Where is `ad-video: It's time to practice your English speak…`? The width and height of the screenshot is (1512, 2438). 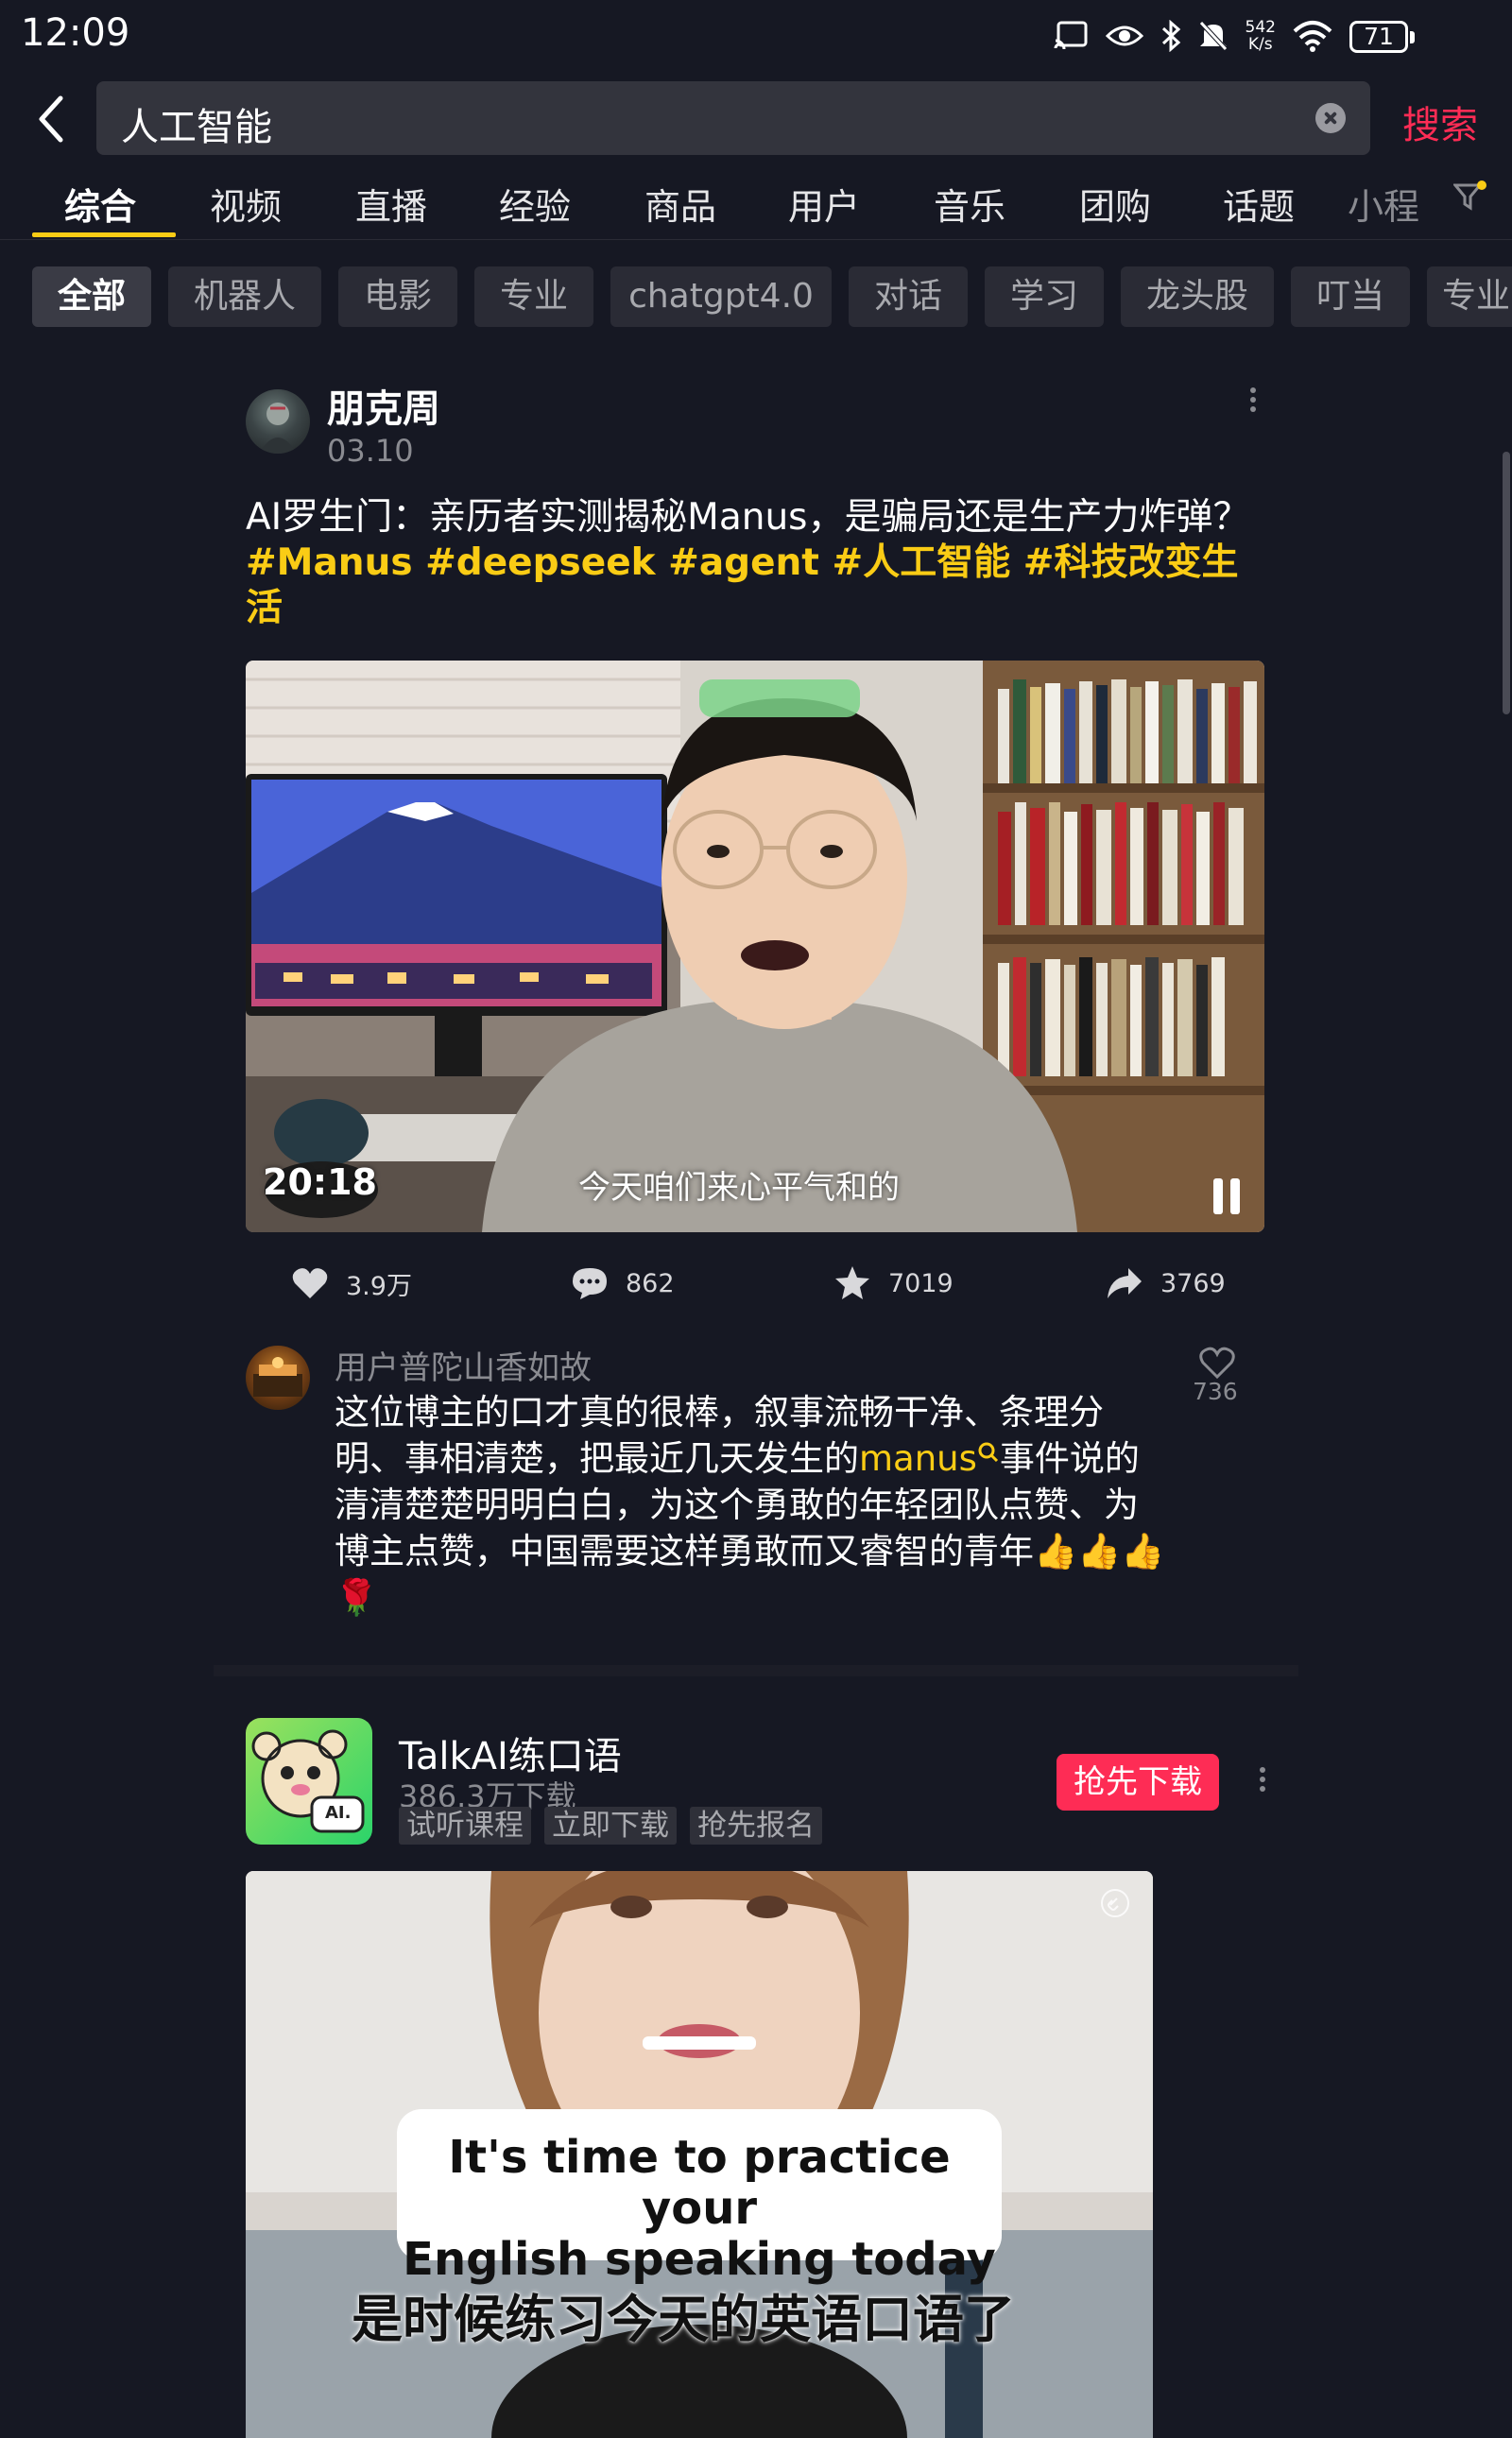 ad-video: It's time to practice your English speak… is located at coordinates (699, 2155).